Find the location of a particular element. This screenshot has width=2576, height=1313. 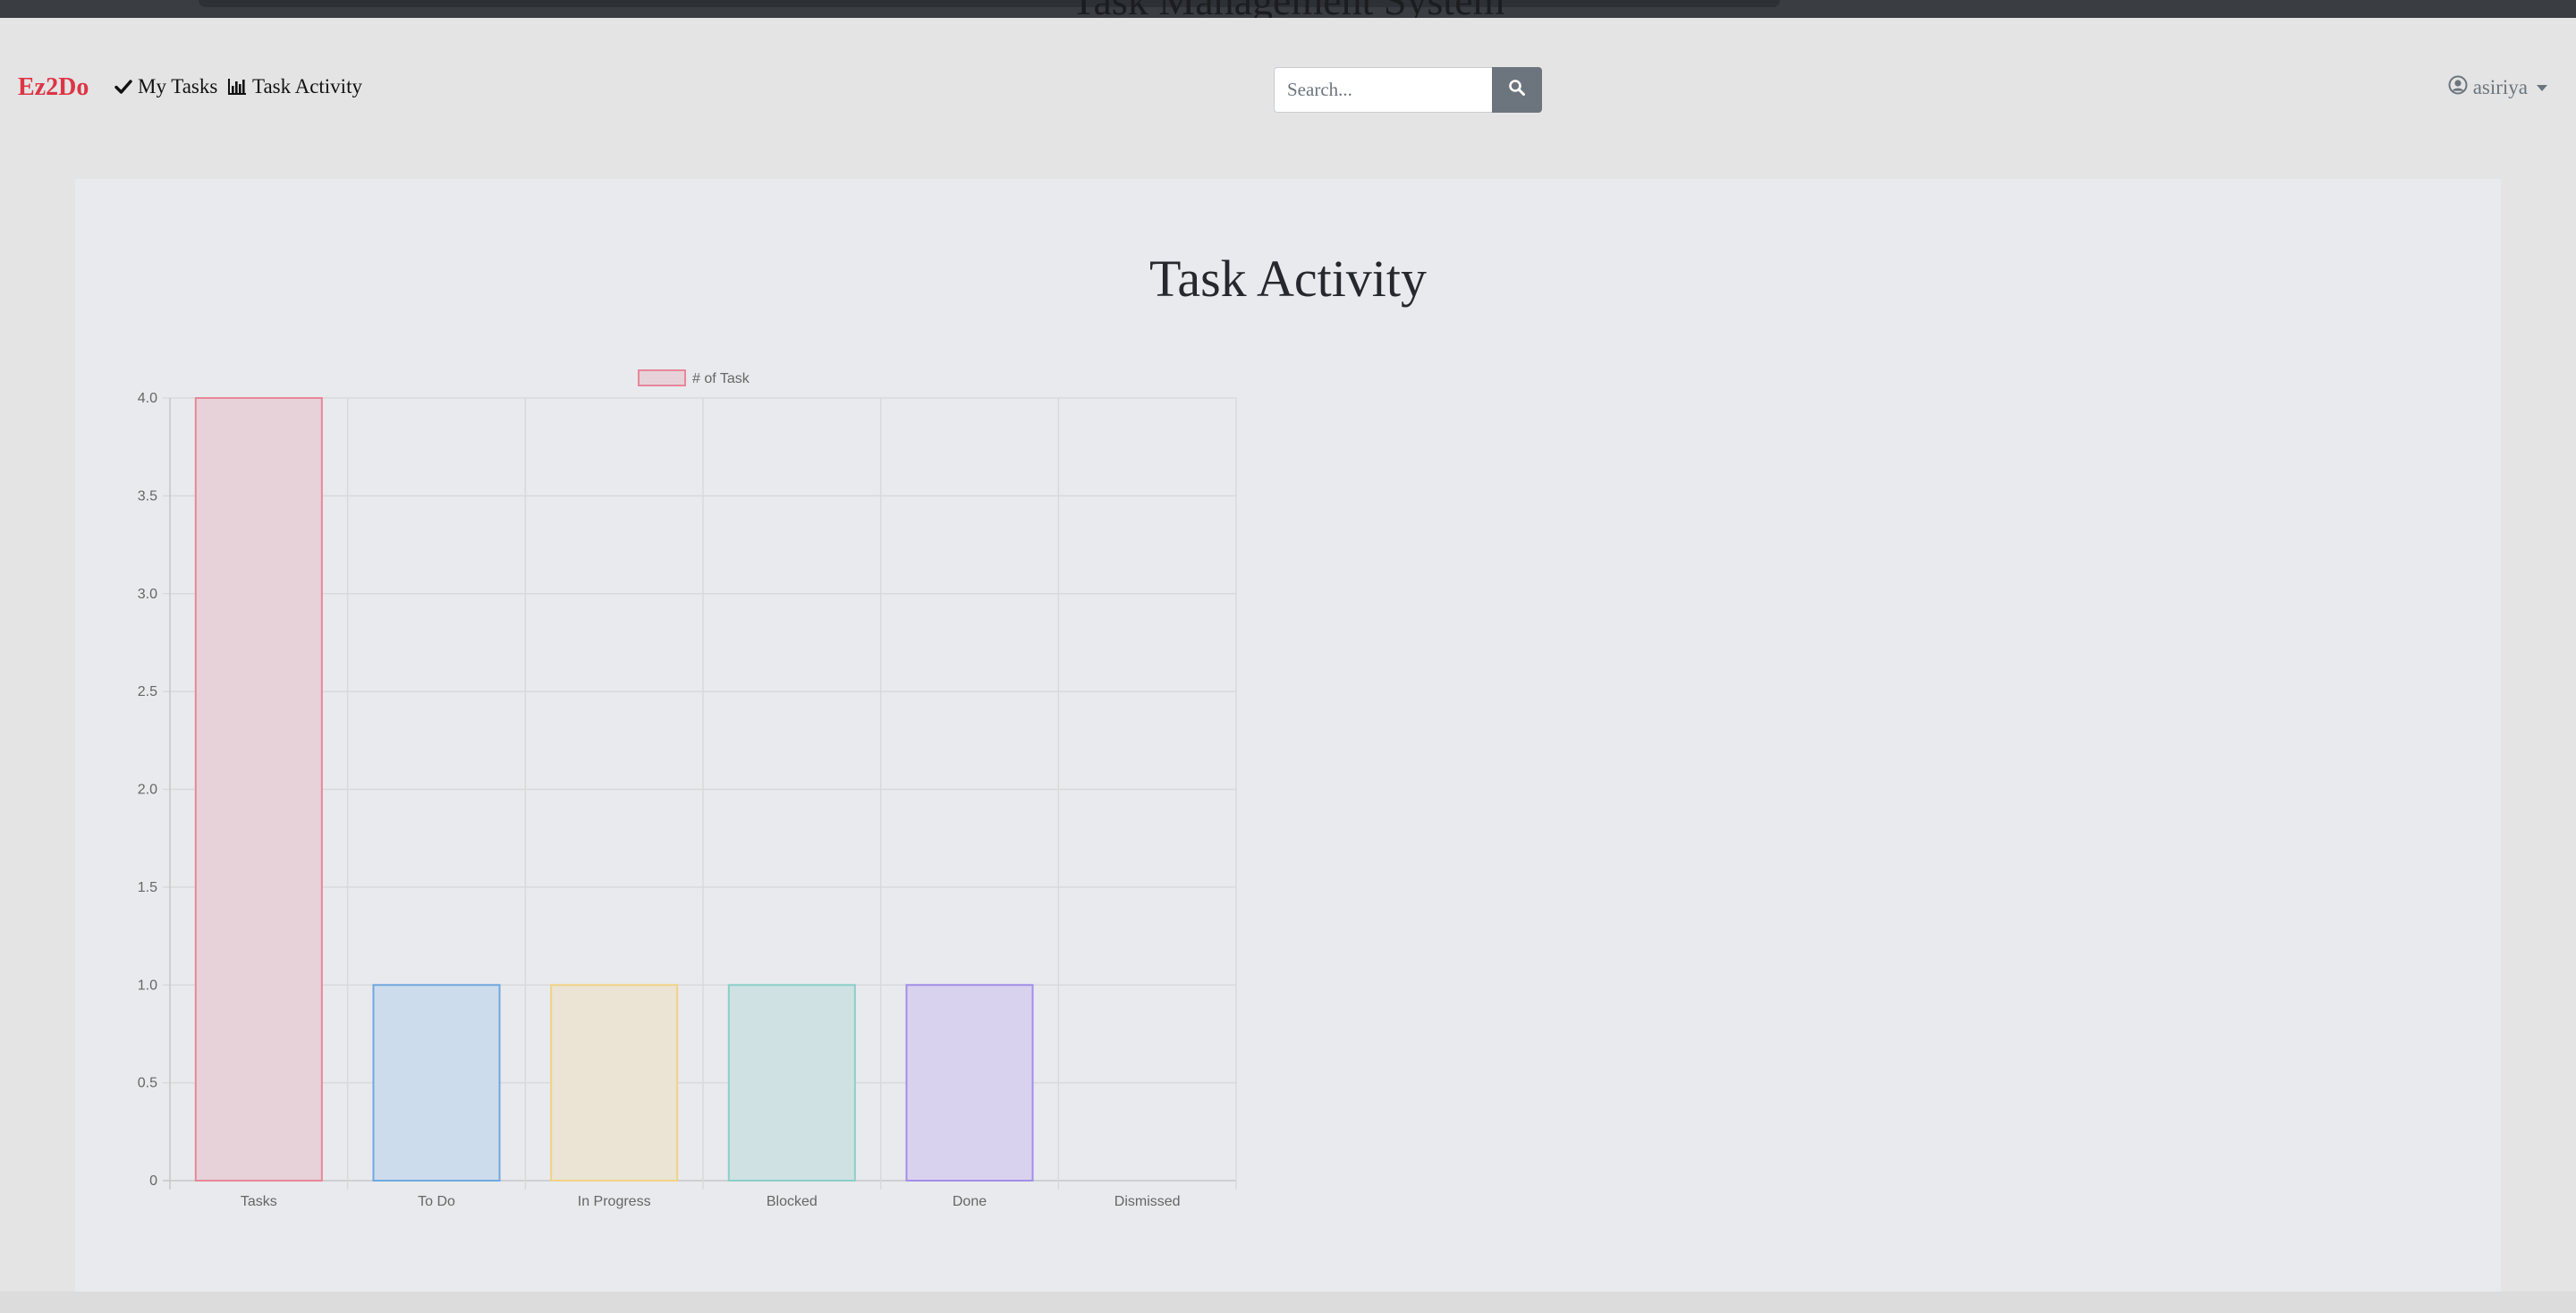

y-tick-label: 3.0 is located at coordinates (147, 594).